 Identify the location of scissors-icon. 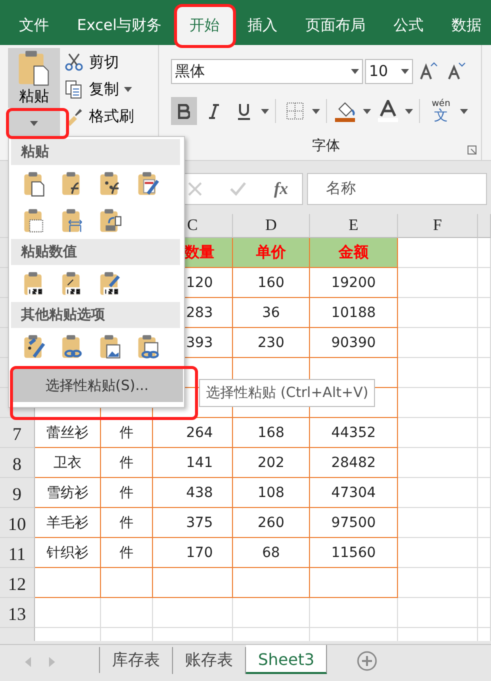
(74, 62).